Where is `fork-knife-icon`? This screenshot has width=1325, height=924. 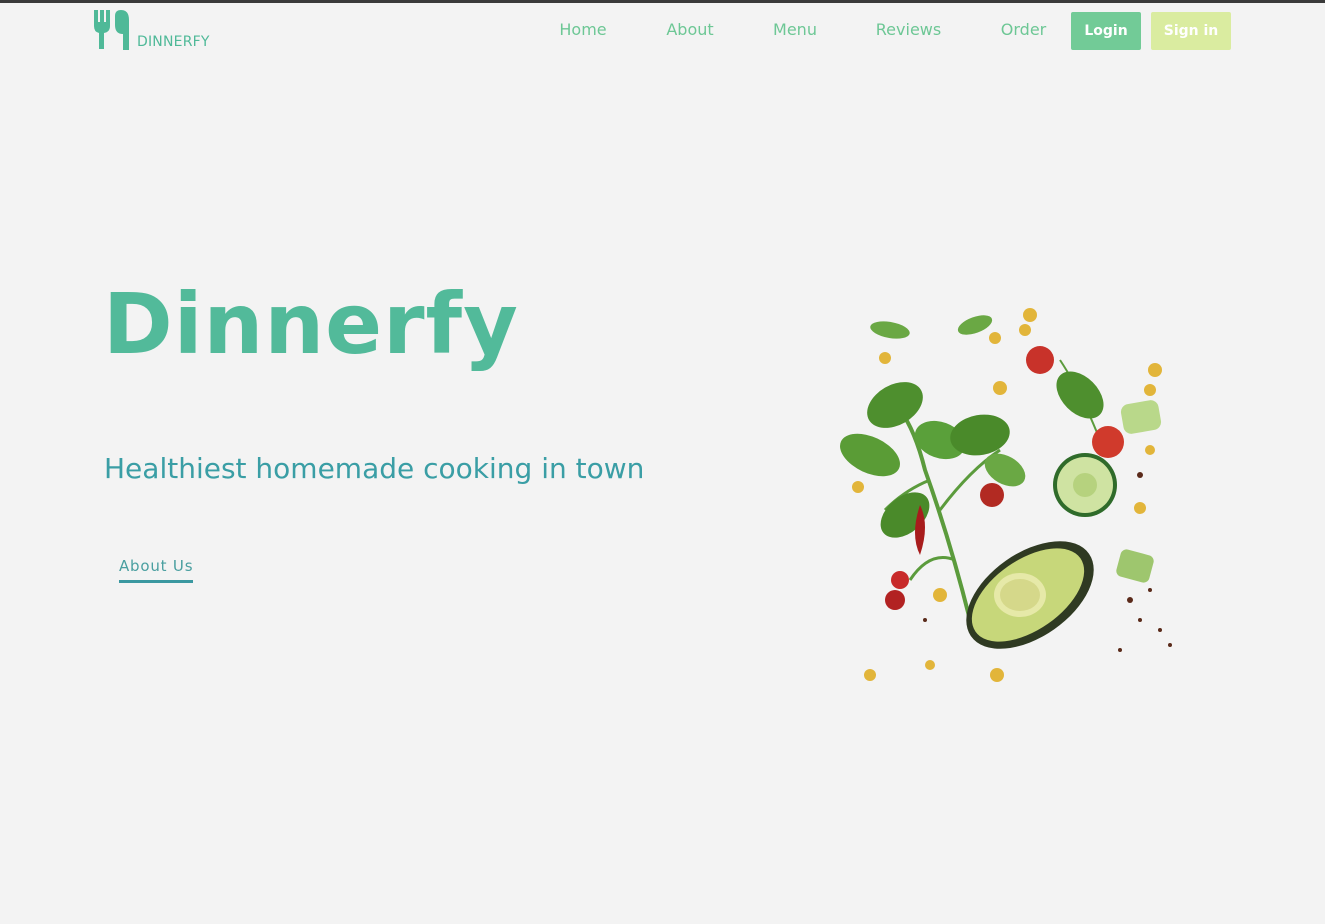 fork-knife-icon is located at coordinates (111, 30).